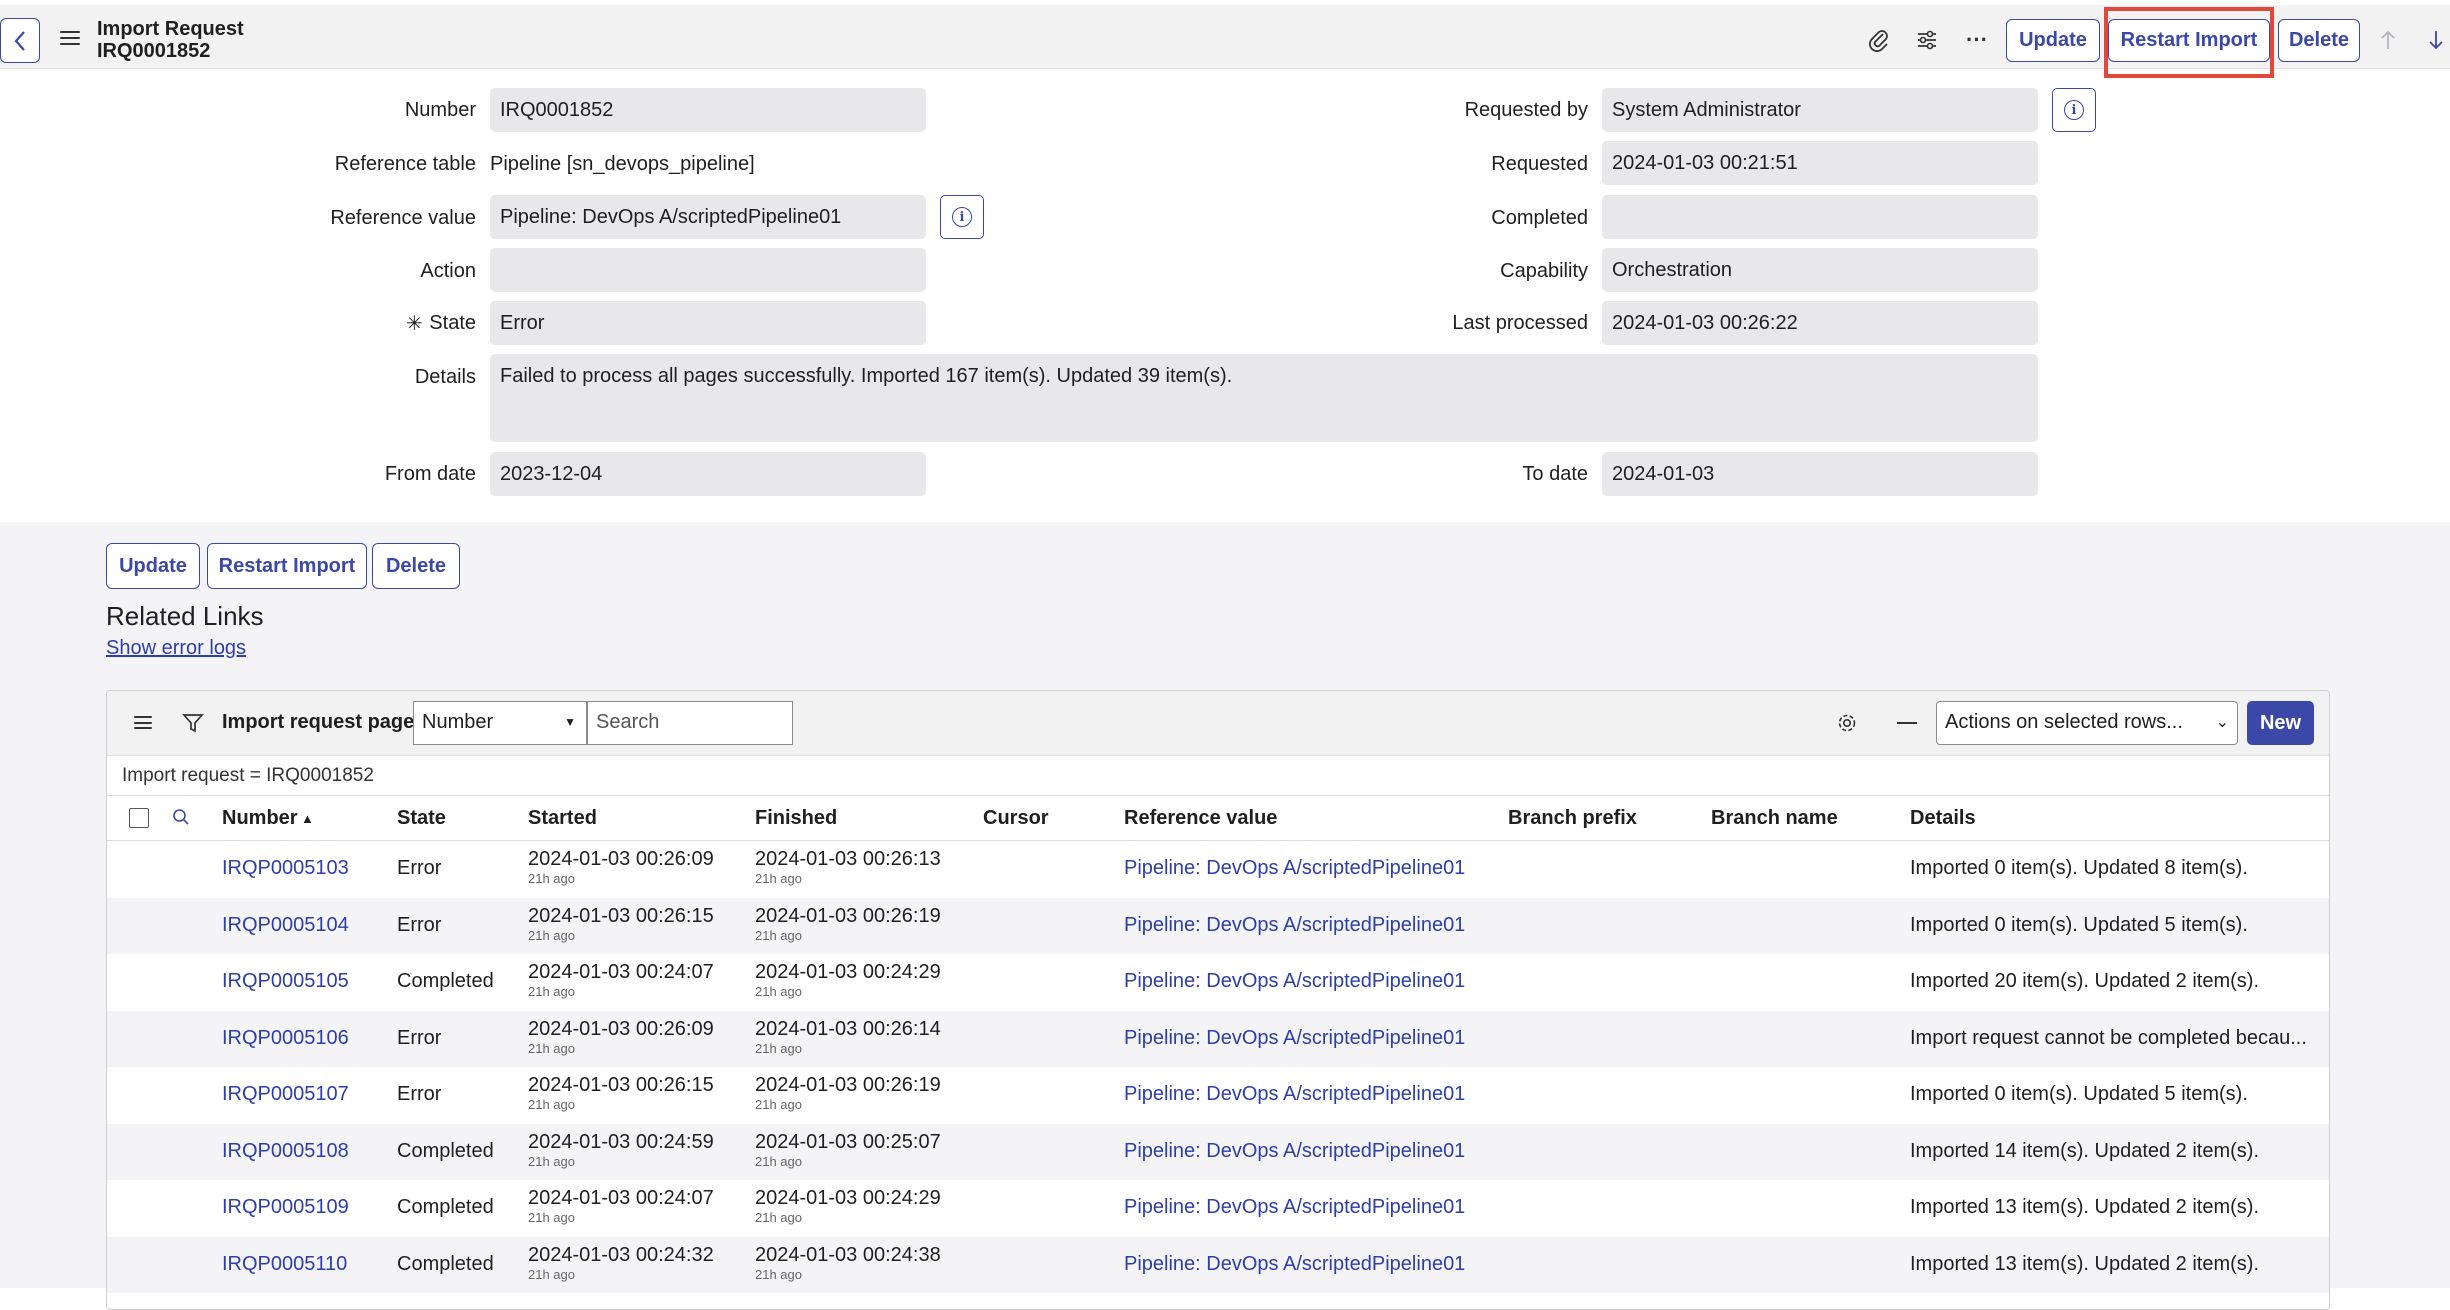 This screenshot has width=2450, height=1310. Describe the element at coordinates (2079, 1094) in the screenshot. I see `row-details: Imported 0 item(s). Updated 5 item(s).` at that location.